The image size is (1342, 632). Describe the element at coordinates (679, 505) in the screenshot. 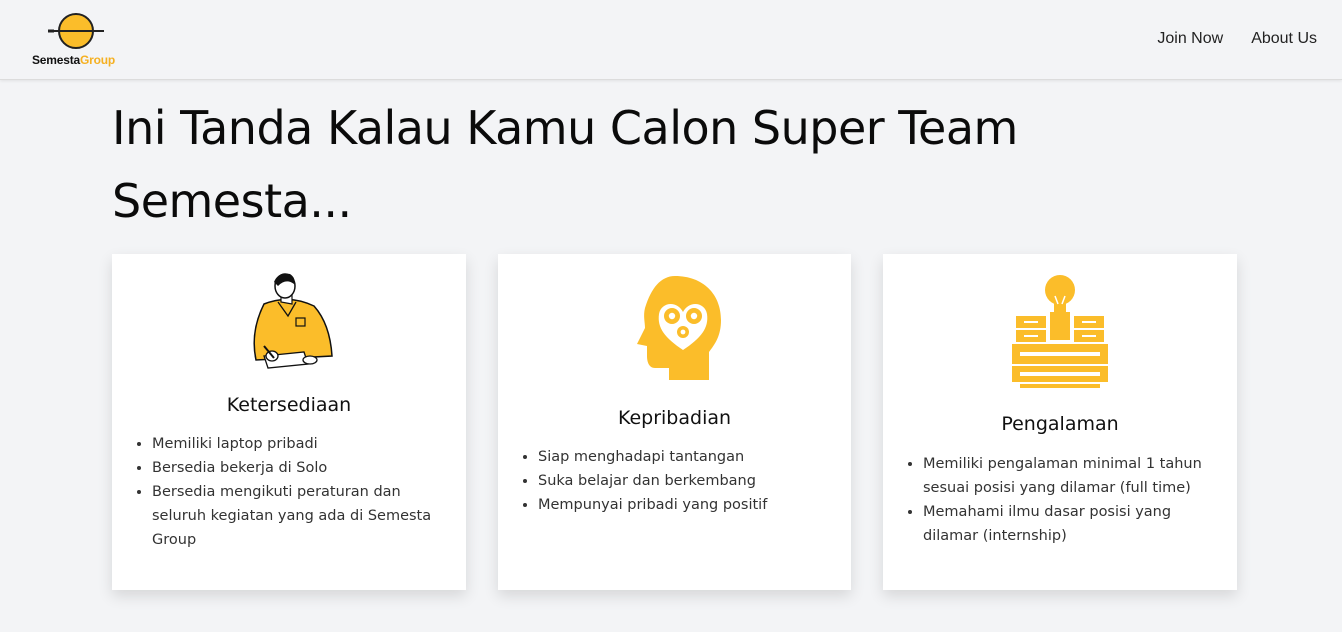

I see `list-item: Mempunyai pribadi yang positif` at that location.